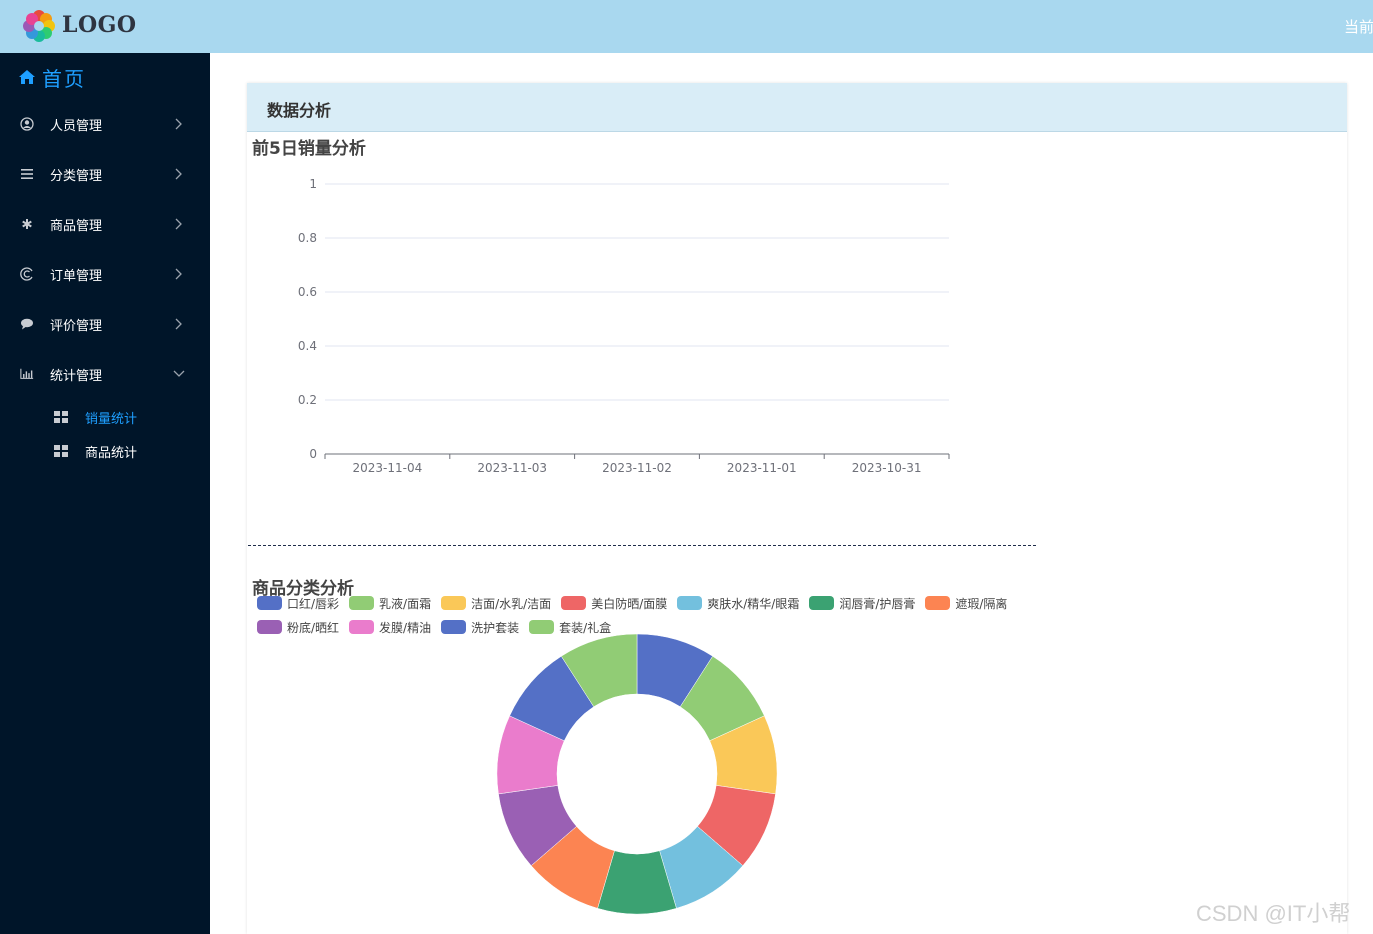 The image size is (1373, 934). I want to click on legend-item: 润唇膏/护唇膏, so click(862, 603).